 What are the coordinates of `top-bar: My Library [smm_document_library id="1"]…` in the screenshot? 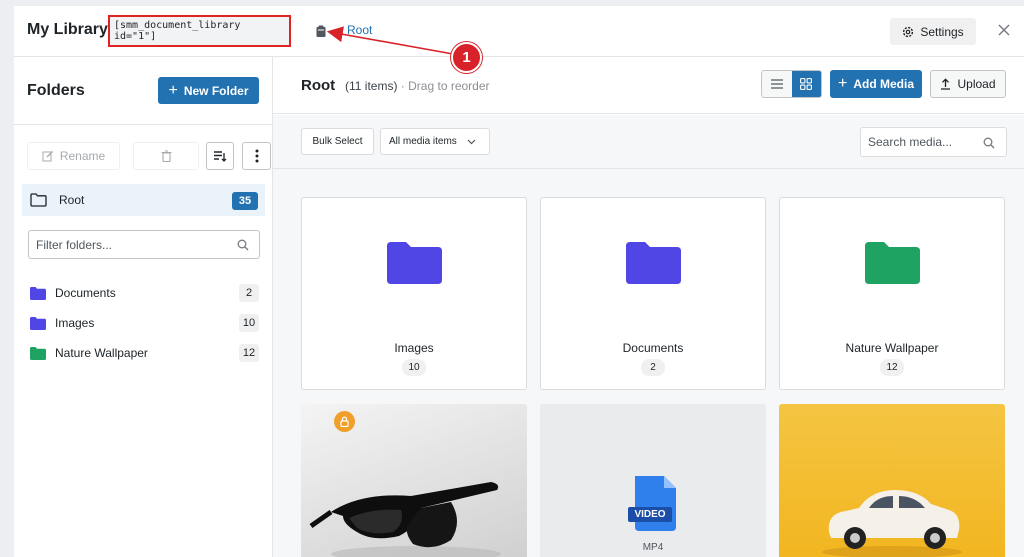 It's located at (519, 31).